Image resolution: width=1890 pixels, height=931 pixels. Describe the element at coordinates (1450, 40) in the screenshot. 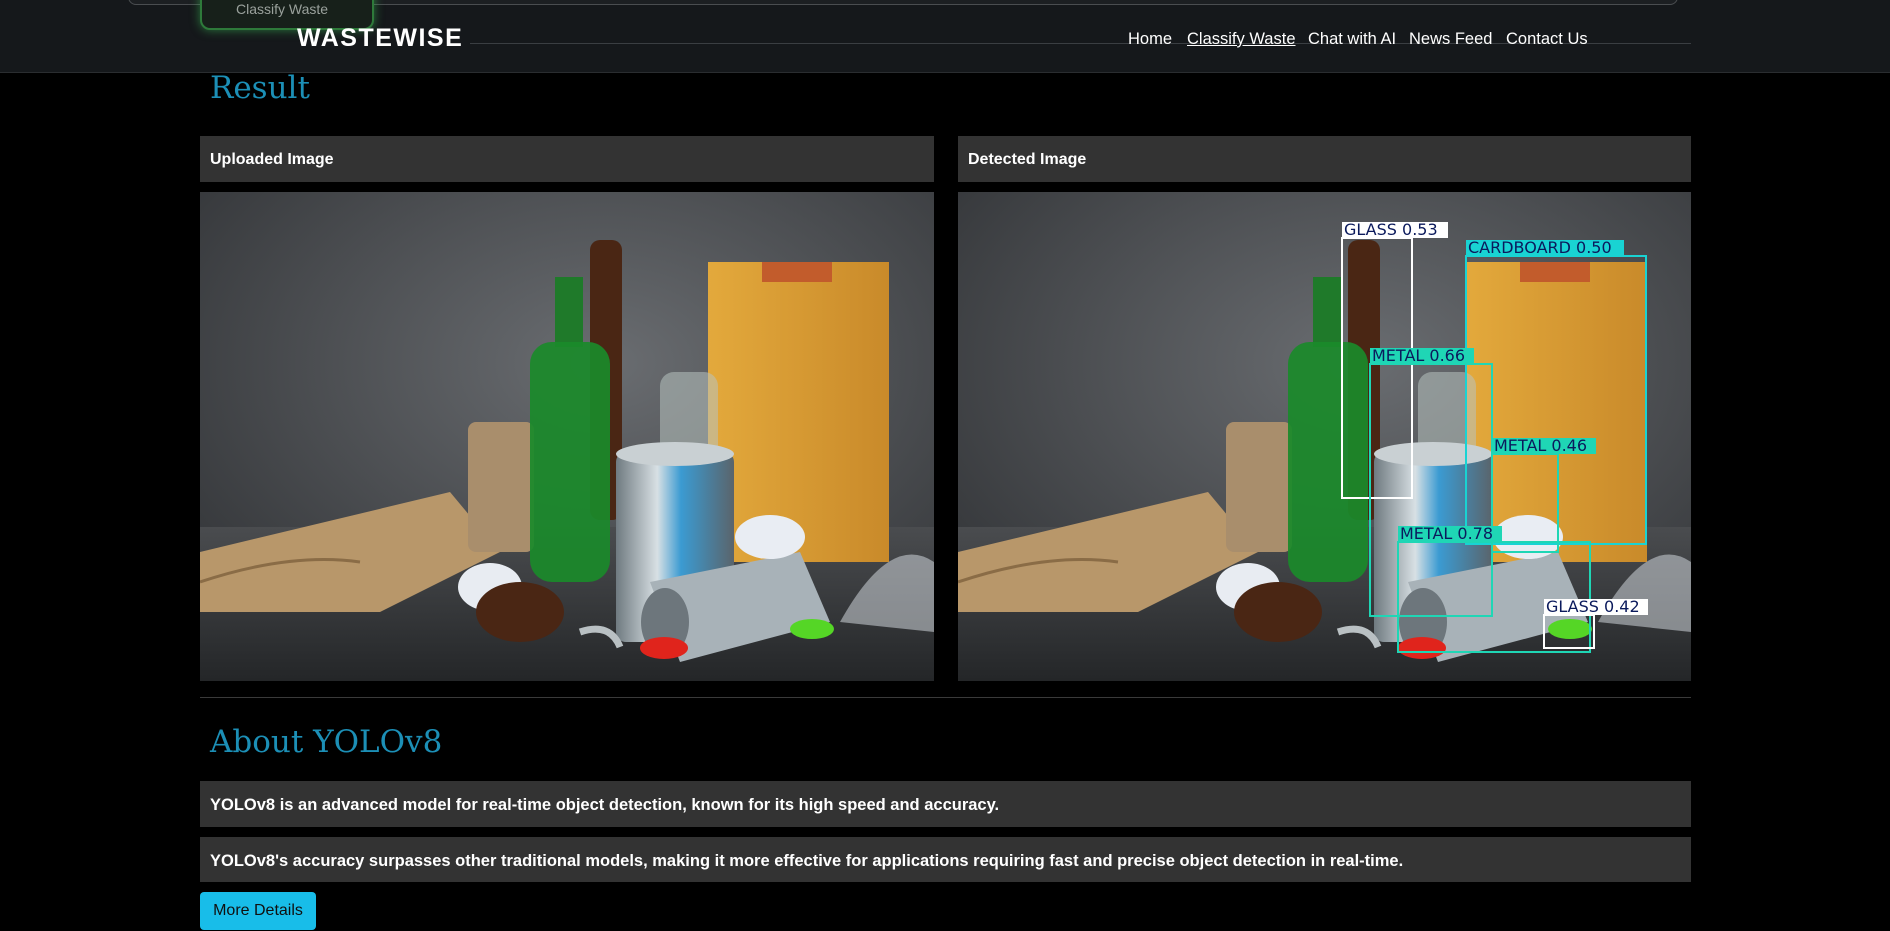

I see `nav-news-feed: News Feed` at that location.